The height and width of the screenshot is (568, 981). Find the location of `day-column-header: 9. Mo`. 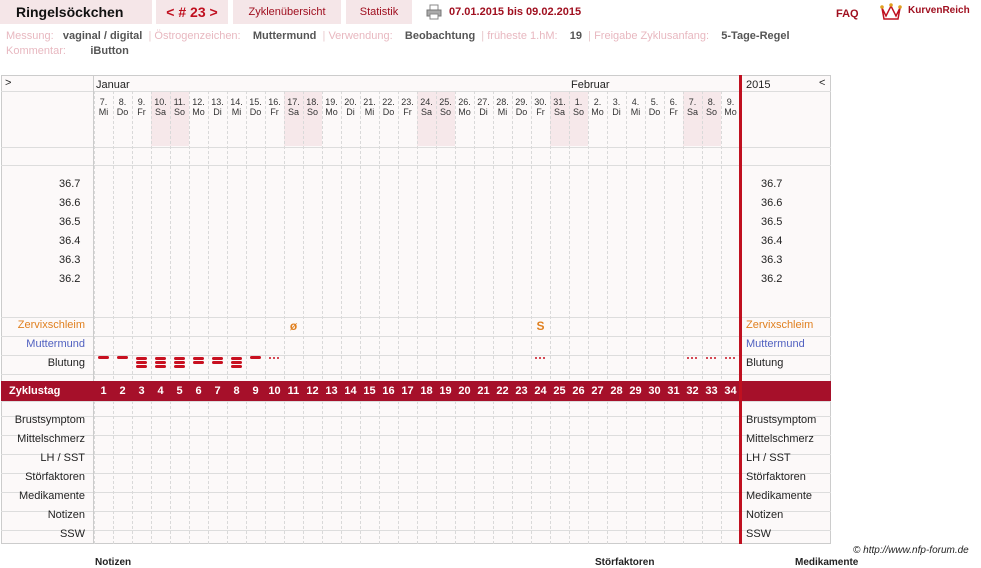

day-column-header: 9. Mo is located at coordinates (730, 107).